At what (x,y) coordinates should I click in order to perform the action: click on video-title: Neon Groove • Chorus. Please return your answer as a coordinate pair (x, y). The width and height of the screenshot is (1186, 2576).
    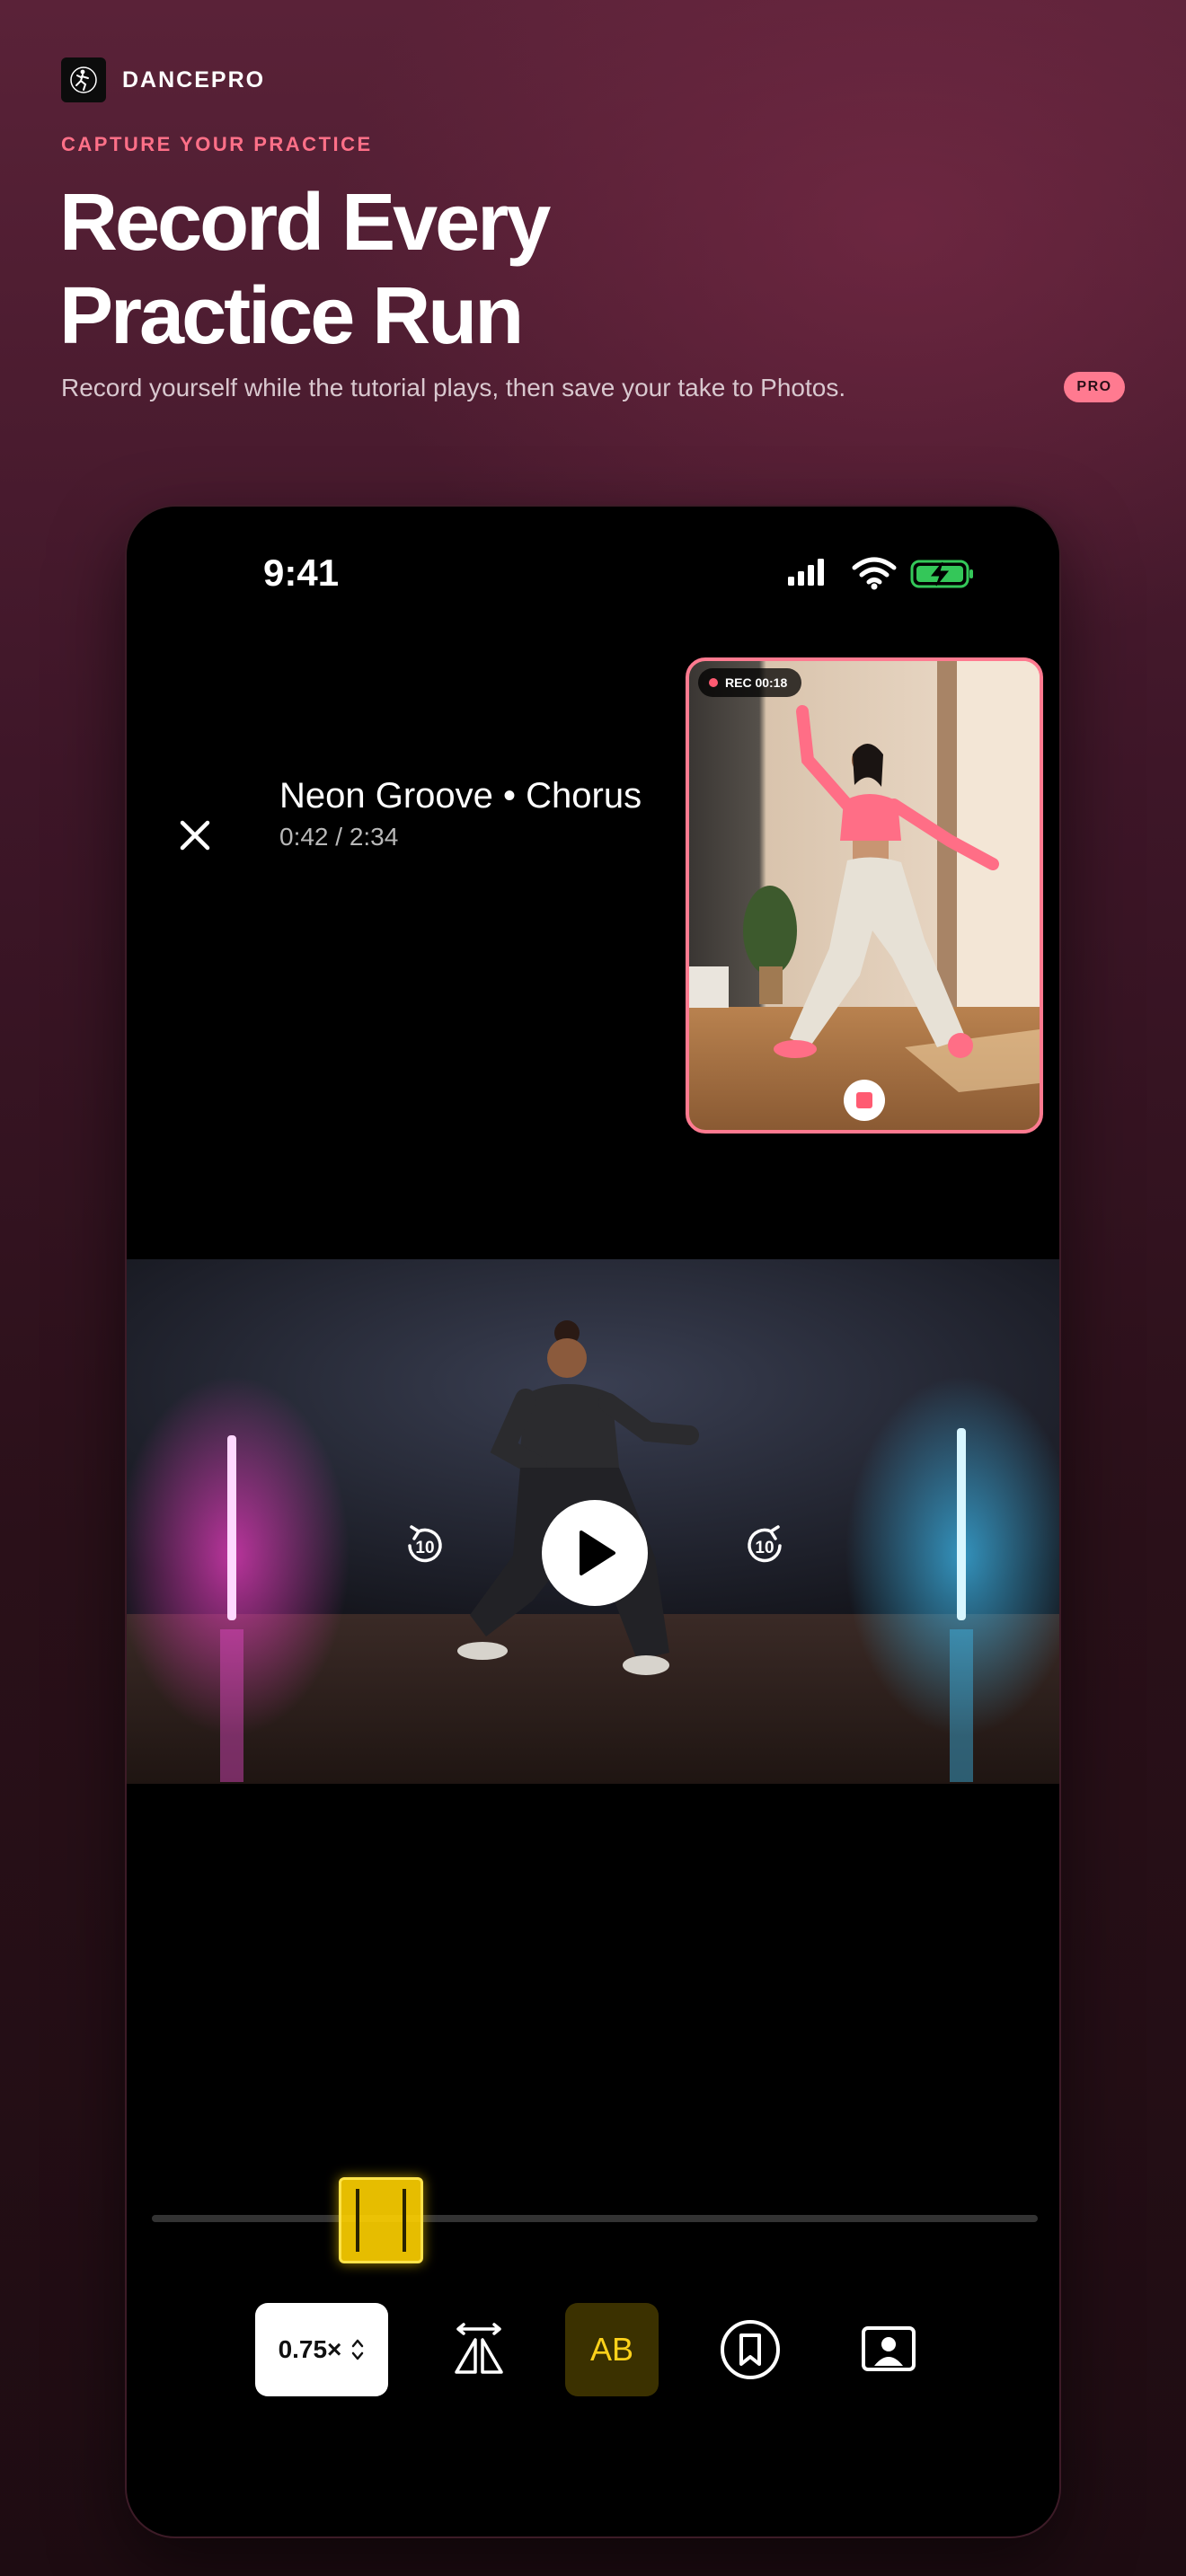
    Looking at the image, I should click on (460, 796).